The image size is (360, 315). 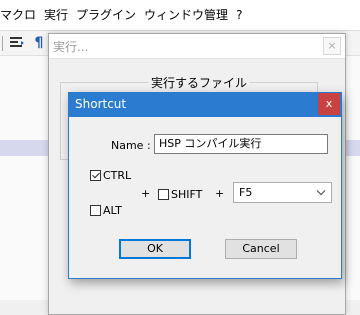 I want to click on list-wrap-icon, so click(x=17, y=43).